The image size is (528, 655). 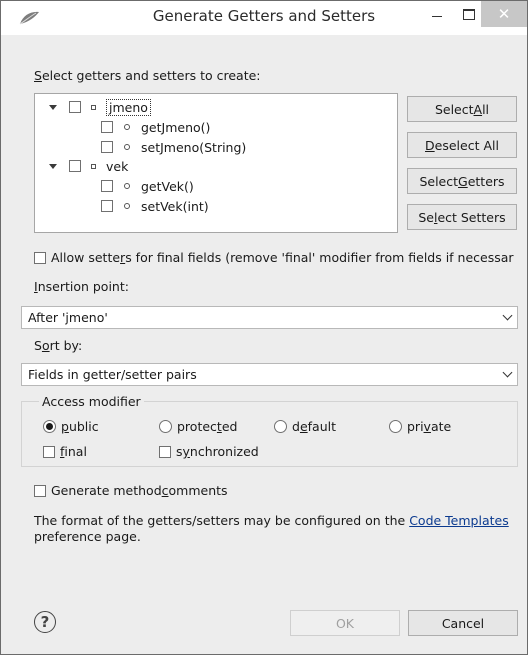 I want to click on access-modifier-group, so click(x=269, y=434).